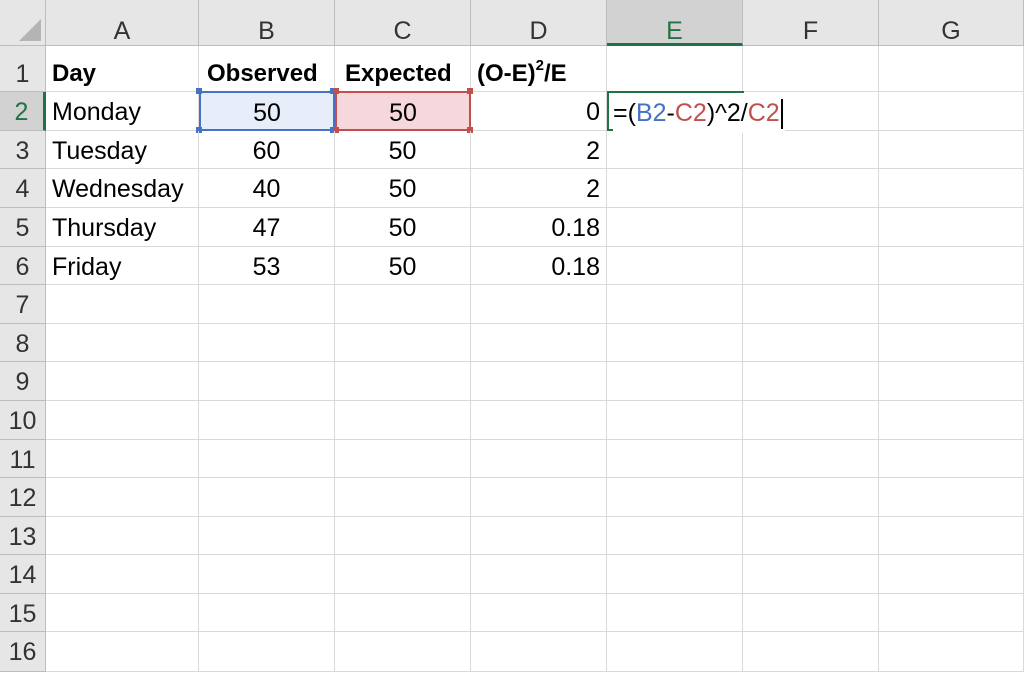 The width and height of the screenshot is (1024, 678). Describe the element at coordinates (122, 536) in the screenshot. I see `cell-a13` at that location.